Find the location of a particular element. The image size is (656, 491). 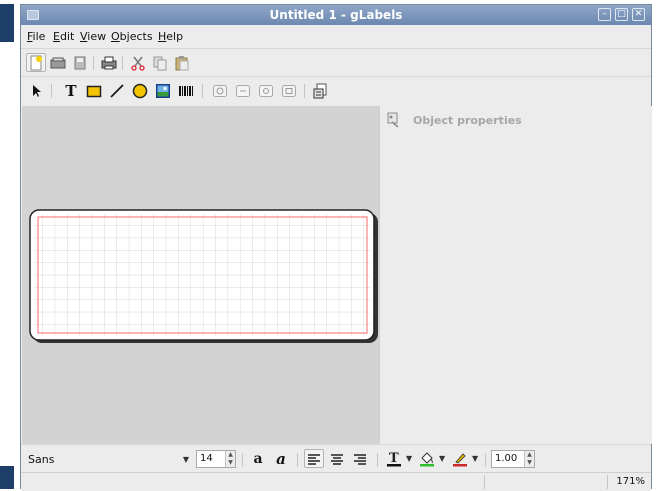

box-icon is located at coordinates (94, 91).